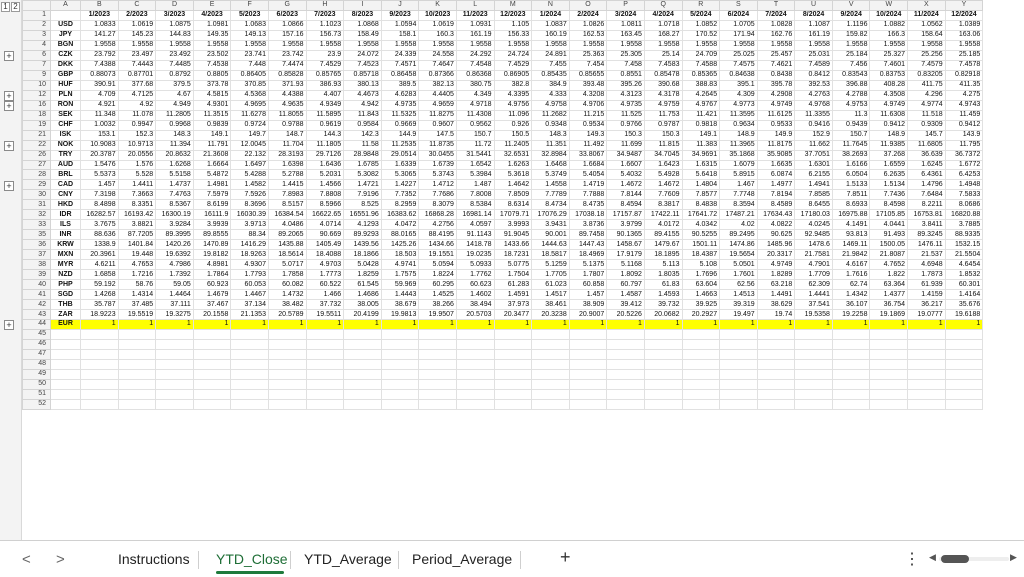 The height and width of the screenshot is (577, 1024). I want to click on rate-cell: 158.49, so click(362, 35).